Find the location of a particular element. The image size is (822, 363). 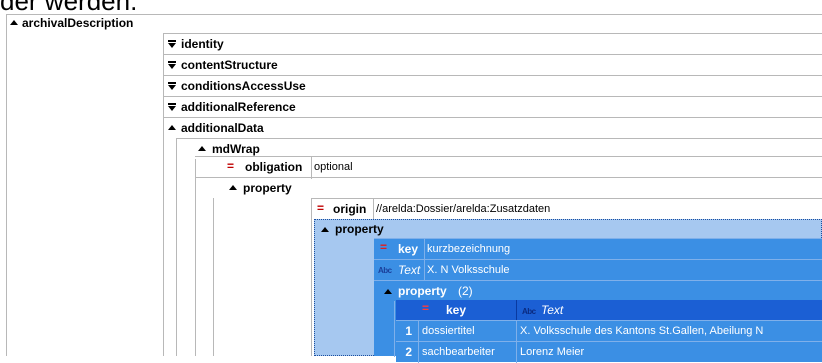

attribute-key: obligation is located at coordinates (274, 167).